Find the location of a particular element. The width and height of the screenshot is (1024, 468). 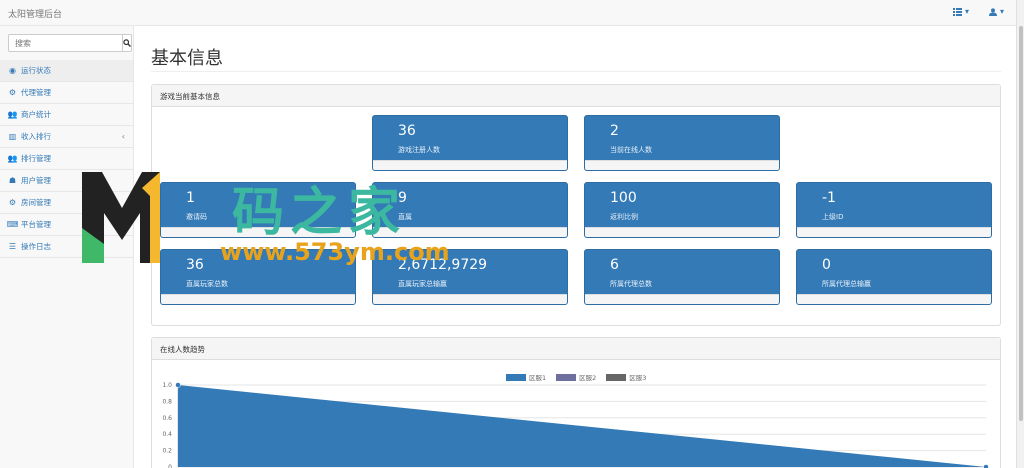

sidebar-item-label: 收入排行 is located at coordinates (36, 136).